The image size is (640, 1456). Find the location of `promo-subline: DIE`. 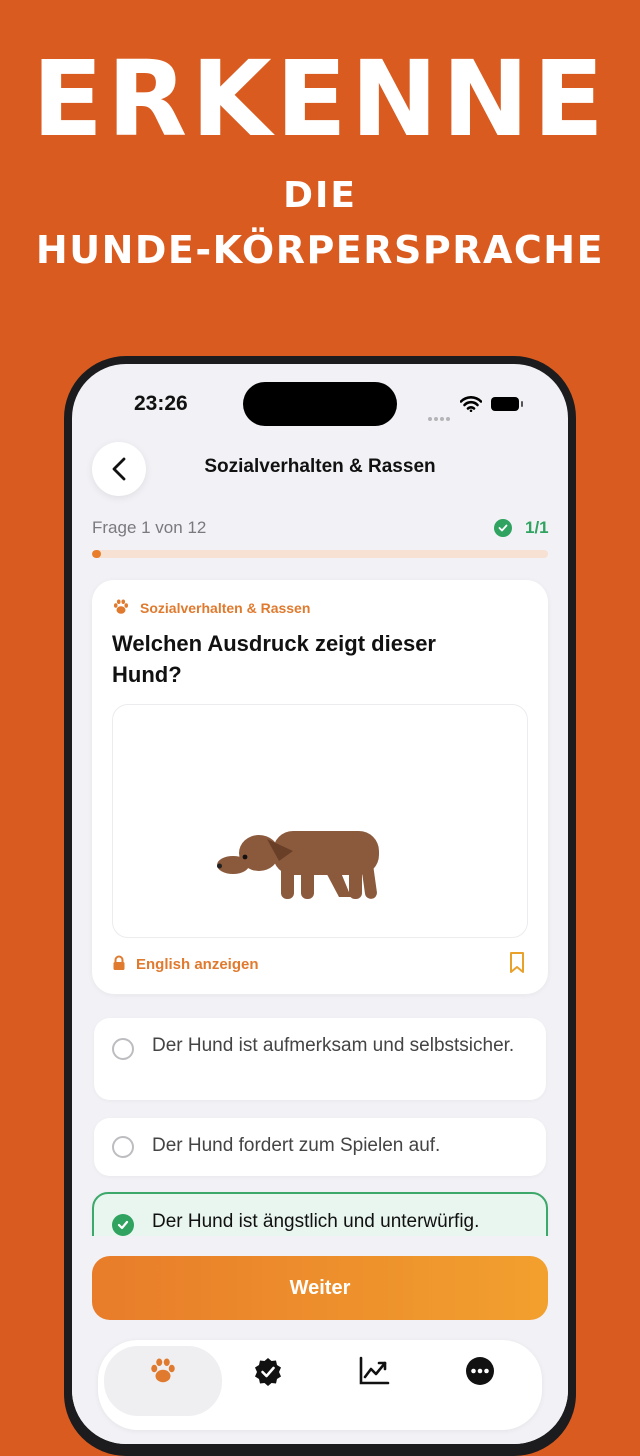

promo-subline: DIE is located at coordinates (320, 195).